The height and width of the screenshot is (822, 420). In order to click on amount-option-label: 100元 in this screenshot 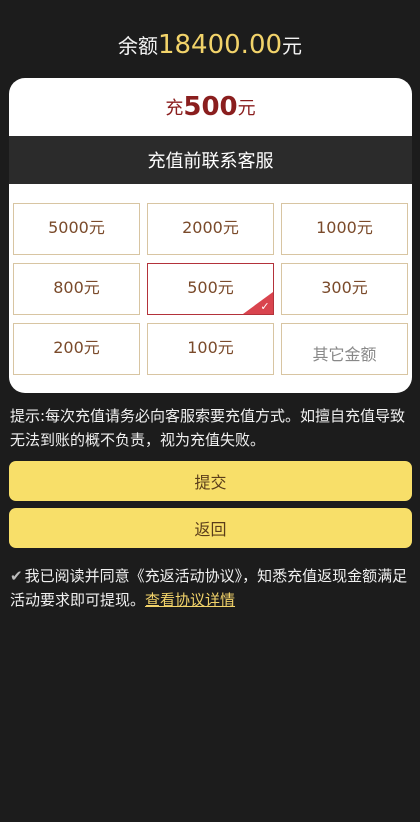, I will do `click(210, 347)`.